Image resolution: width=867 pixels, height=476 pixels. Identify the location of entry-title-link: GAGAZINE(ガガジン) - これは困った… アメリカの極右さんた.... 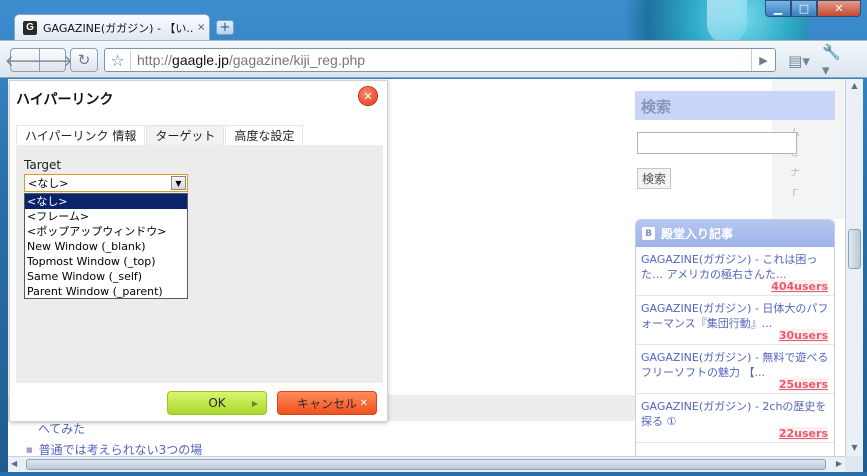
(735, 267).